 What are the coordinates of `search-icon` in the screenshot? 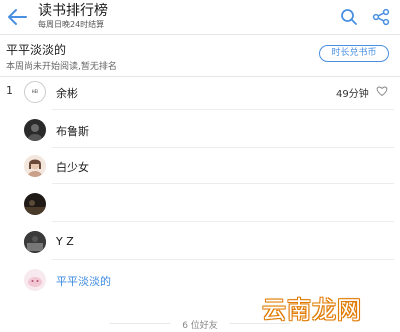 It's located at (349, 17).